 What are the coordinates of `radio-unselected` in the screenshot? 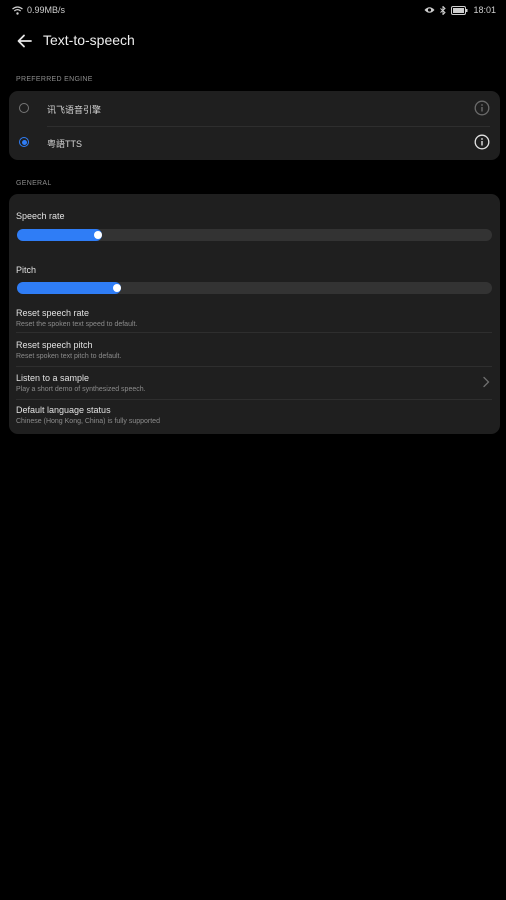 It's located at (24, 108).